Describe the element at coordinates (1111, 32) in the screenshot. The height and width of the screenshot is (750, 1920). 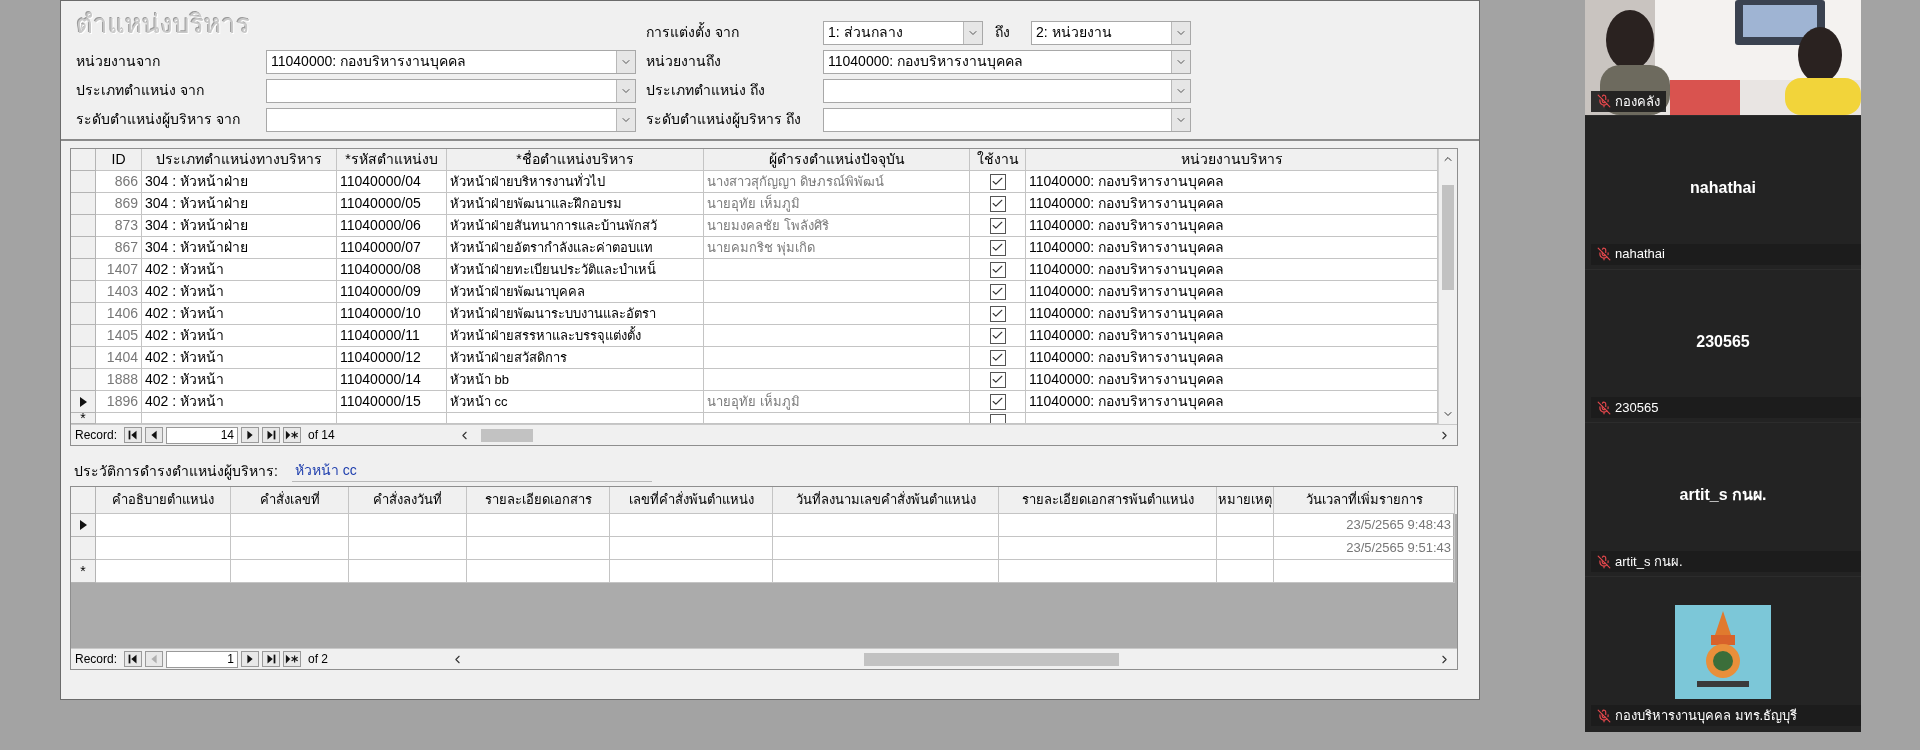
I see `filter-dropdown: 2: หน่วยงาน` at that location.